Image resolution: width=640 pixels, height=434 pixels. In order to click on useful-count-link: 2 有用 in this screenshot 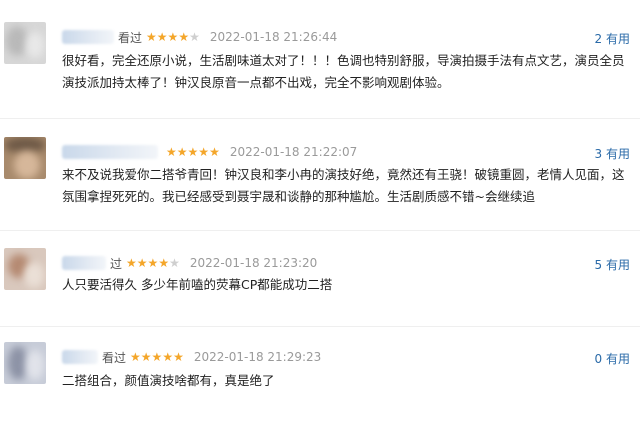, I will do `click(612, 38)`.